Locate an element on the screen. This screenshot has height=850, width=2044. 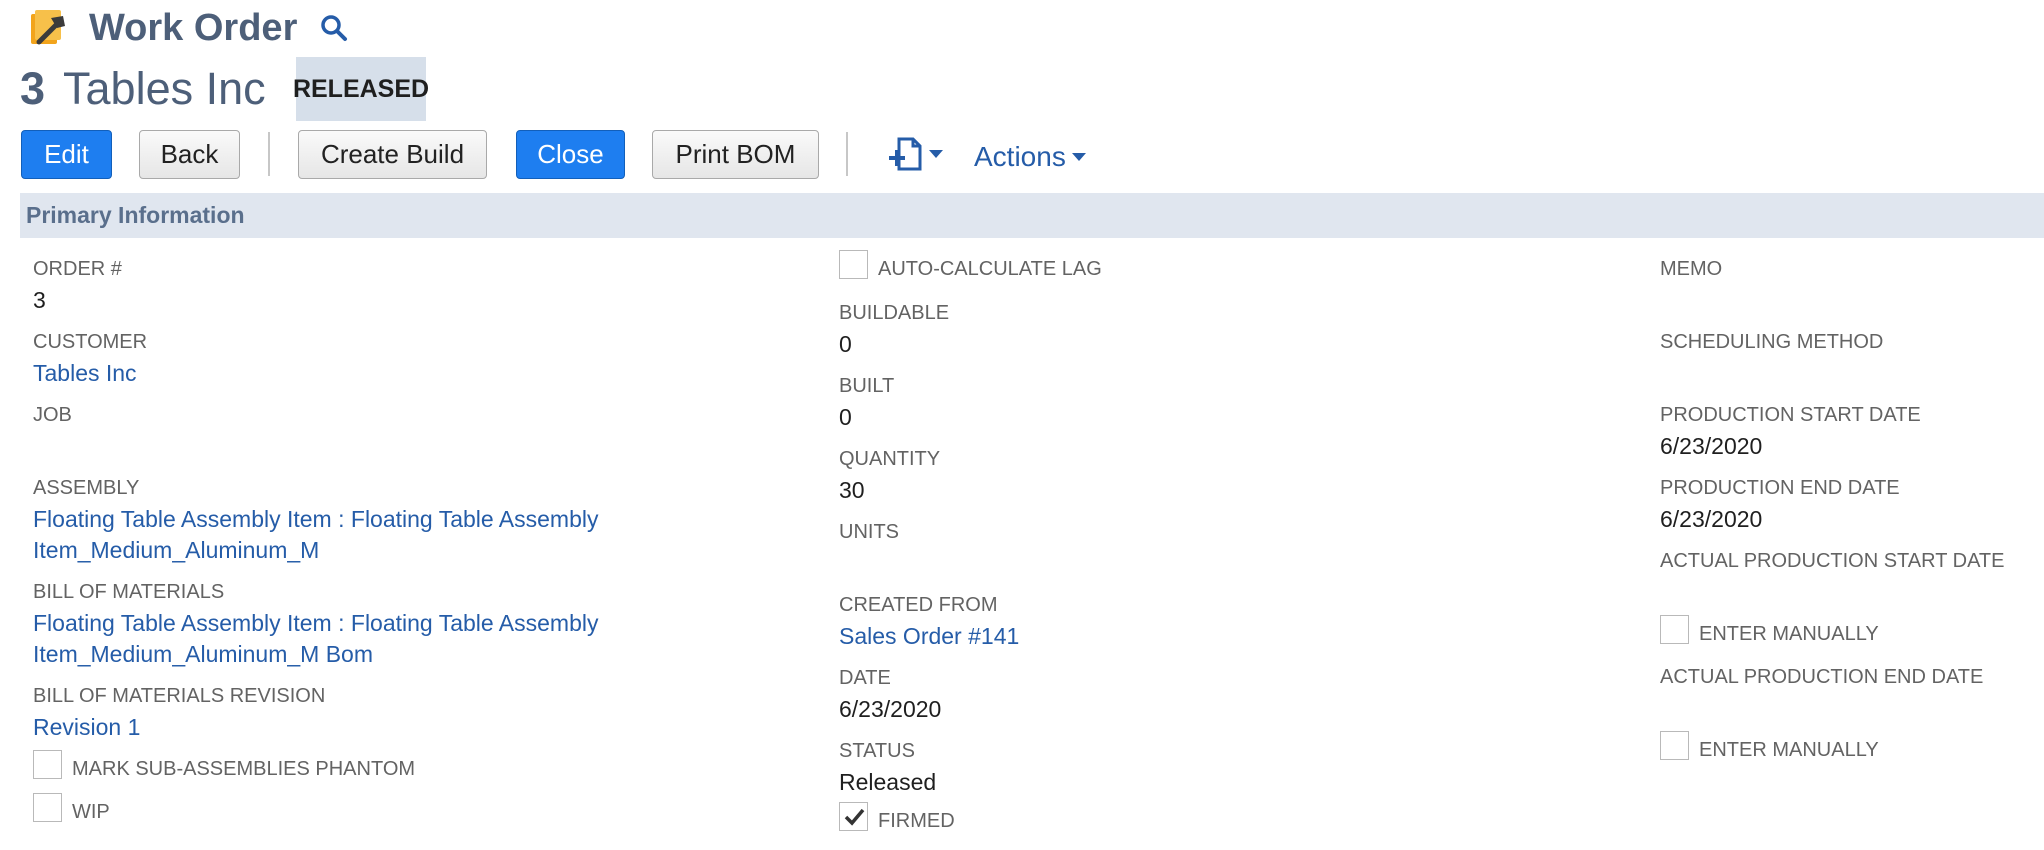
created-from-link: Sales Order #141 is located at coordinates (929, 636).